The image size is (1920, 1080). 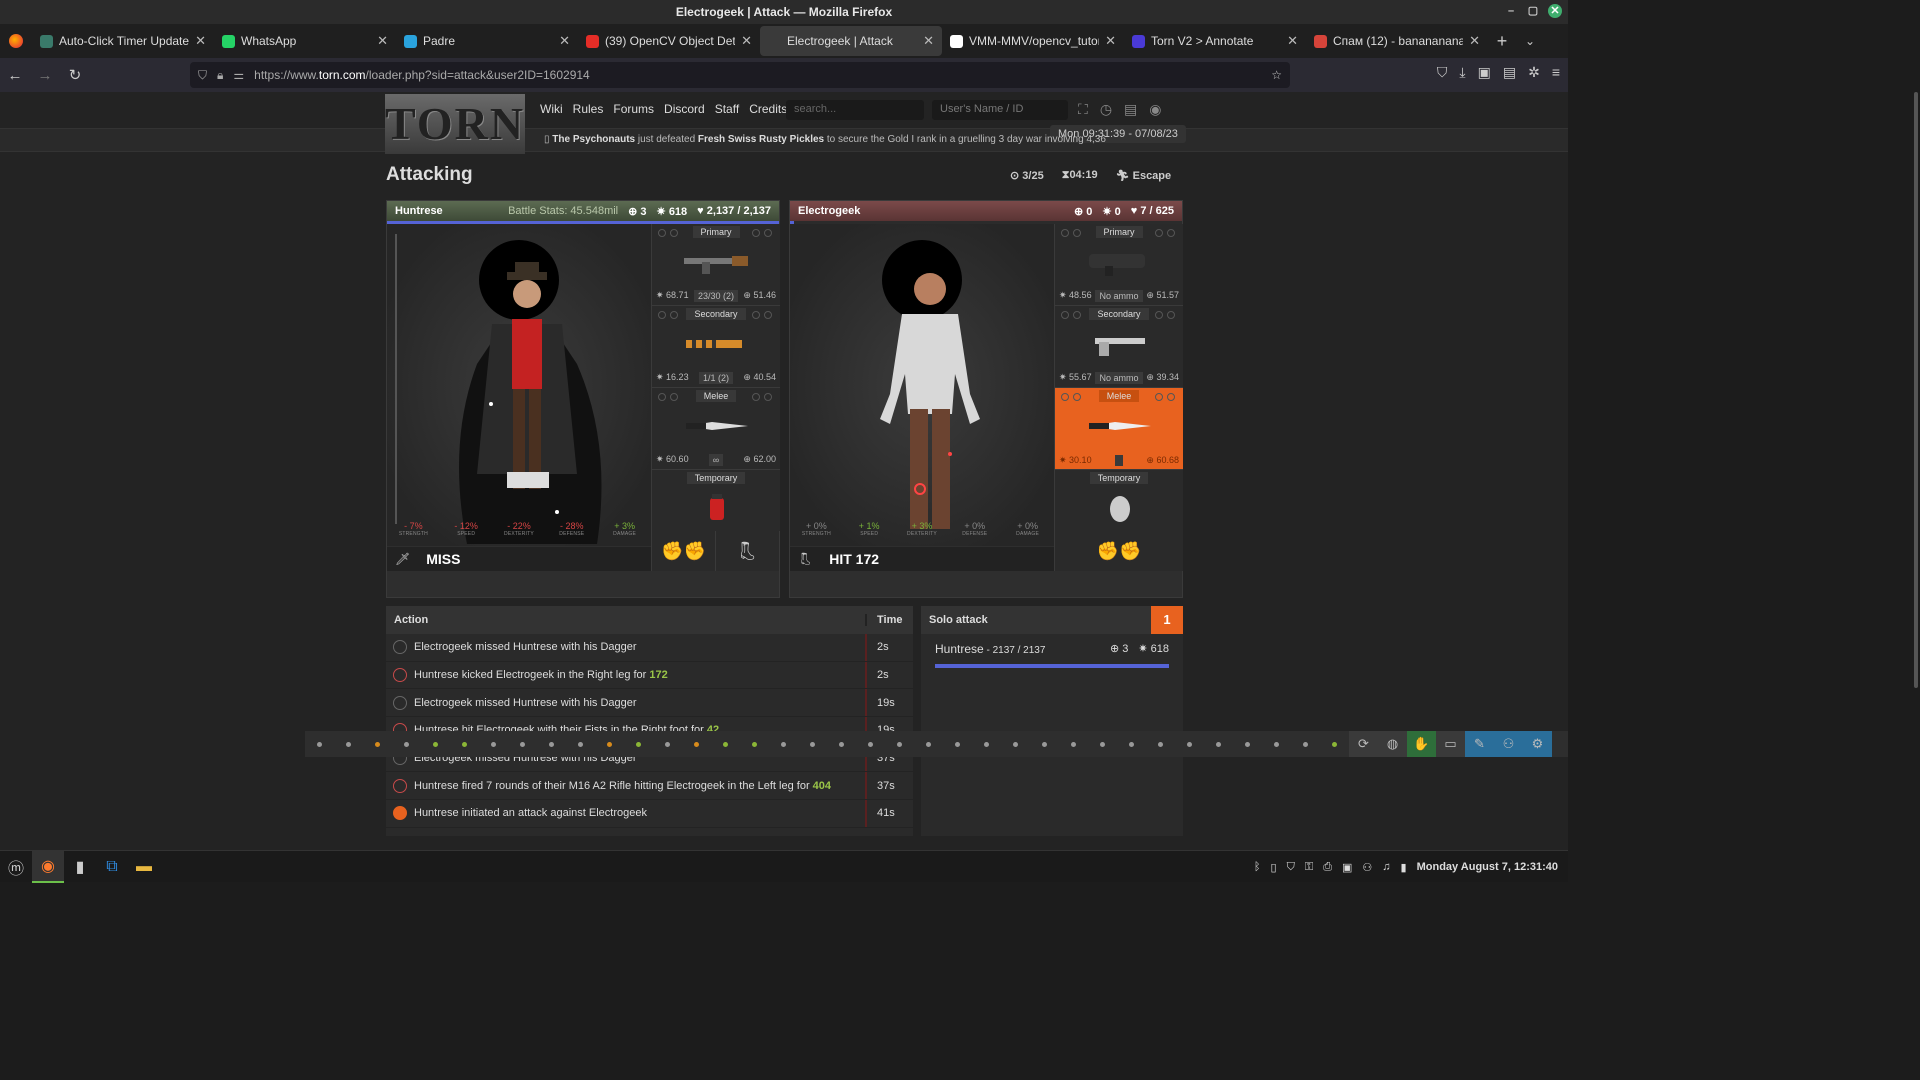 I want to click on browser-tab: VMM-MMV/opencv_tutorial ✕, so click(x=1033, y=41).